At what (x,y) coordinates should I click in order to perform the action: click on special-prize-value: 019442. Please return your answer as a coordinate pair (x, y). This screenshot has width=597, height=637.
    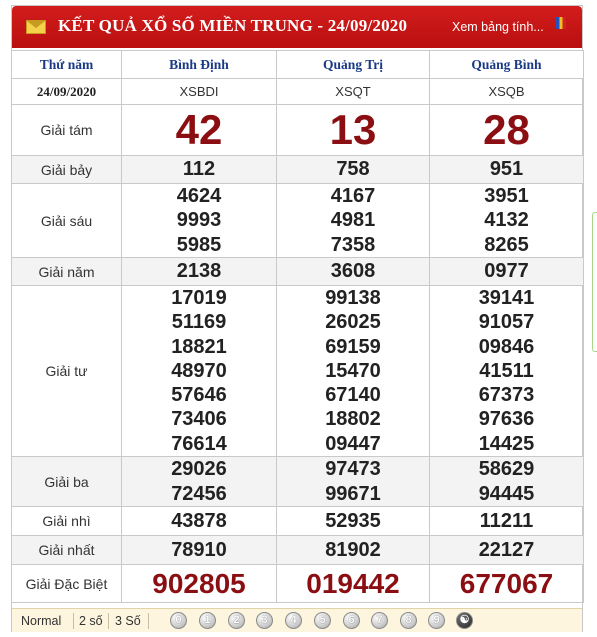
    Looking at the image, I should click on (353, 583).